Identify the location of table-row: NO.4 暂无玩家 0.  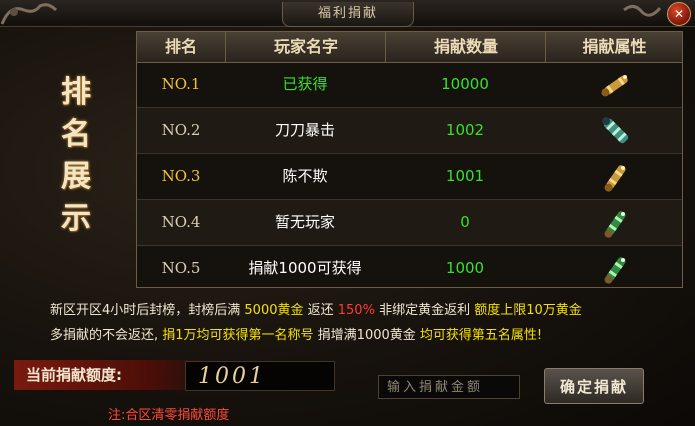
(409, 223).